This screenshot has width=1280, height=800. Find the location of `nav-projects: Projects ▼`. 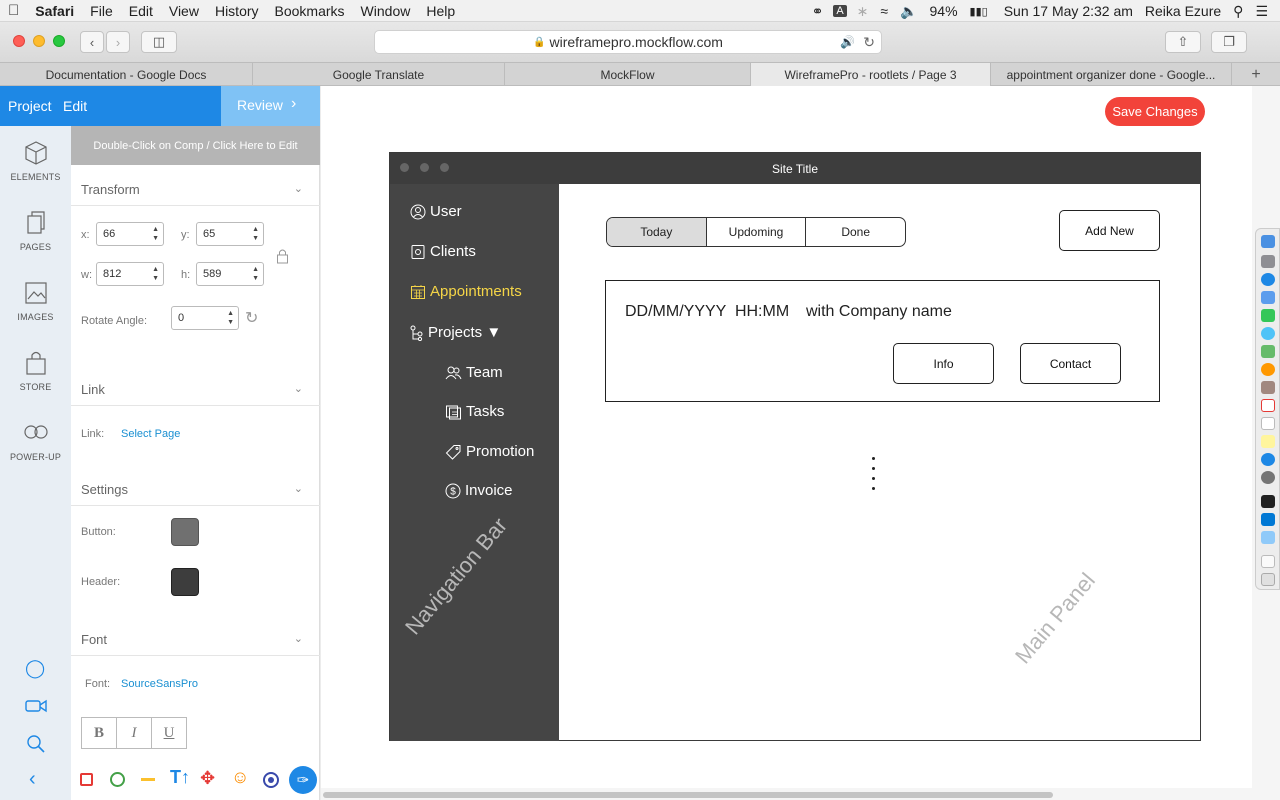

nav-projects: Projects ▼ is located at coordinates (455, 332).